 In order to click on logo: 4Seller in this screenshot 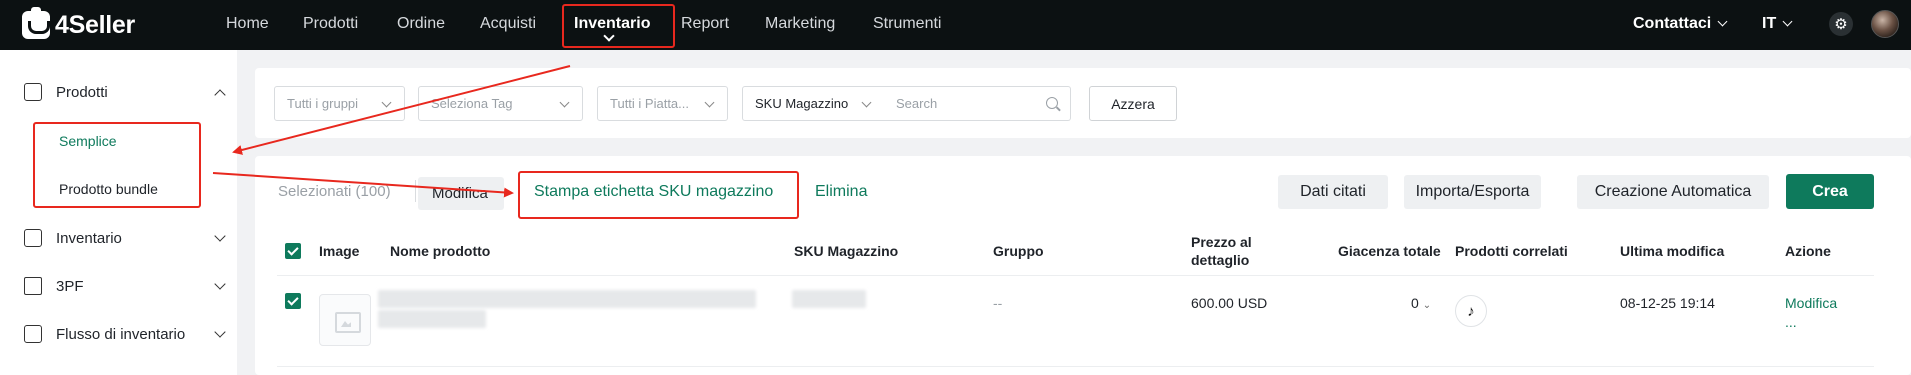, I will do `click(78, 23)`.